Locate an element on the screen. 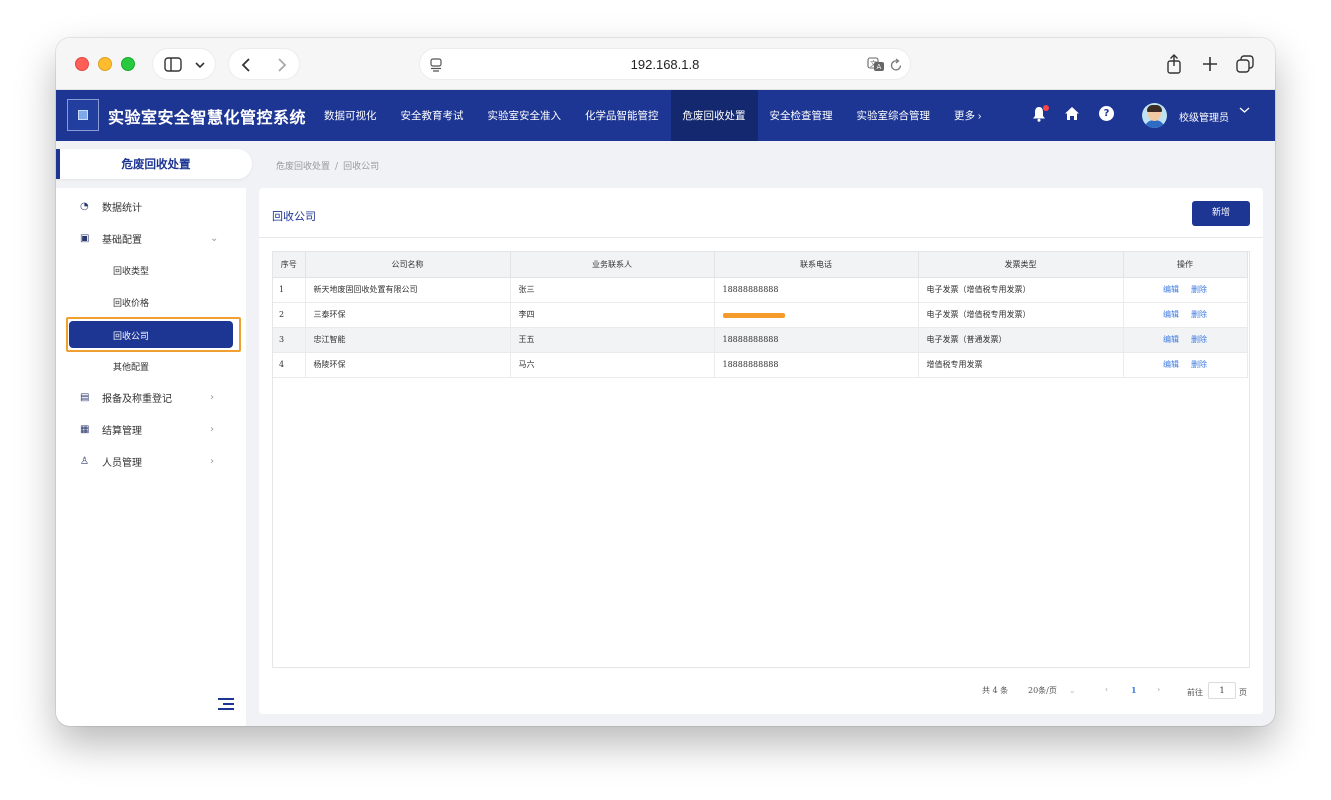  zoom-window-button is located at coordinates (128, 64).